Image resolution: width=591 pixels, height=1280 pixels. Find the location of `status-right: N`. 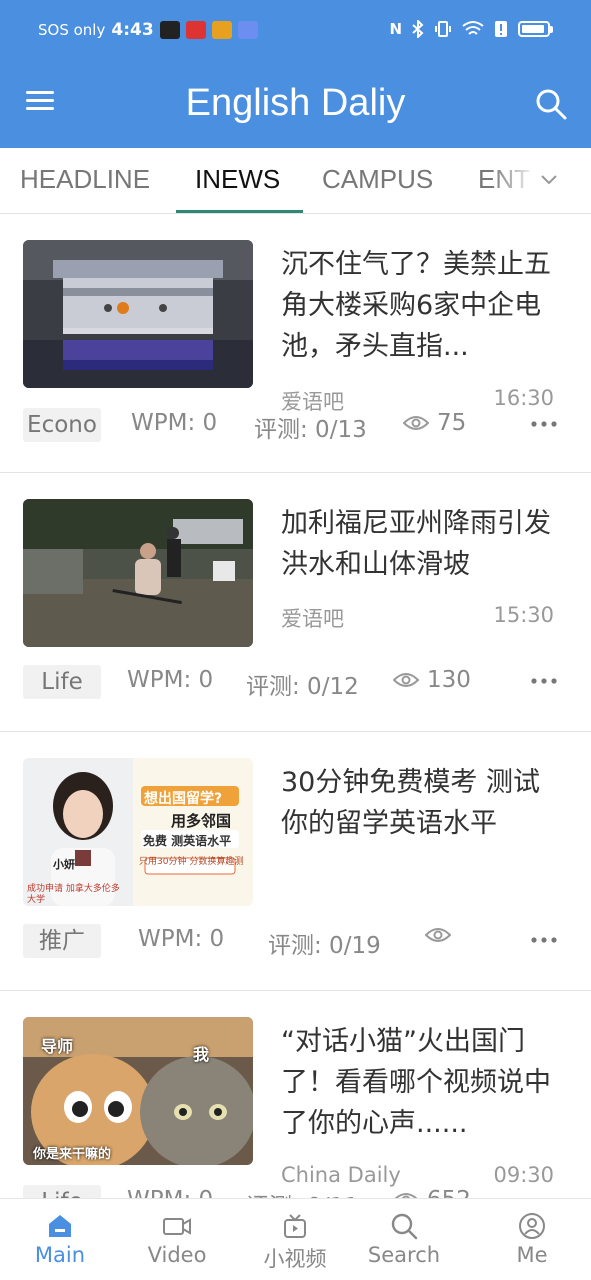

status-right: N is located at coordinates (471, 29).